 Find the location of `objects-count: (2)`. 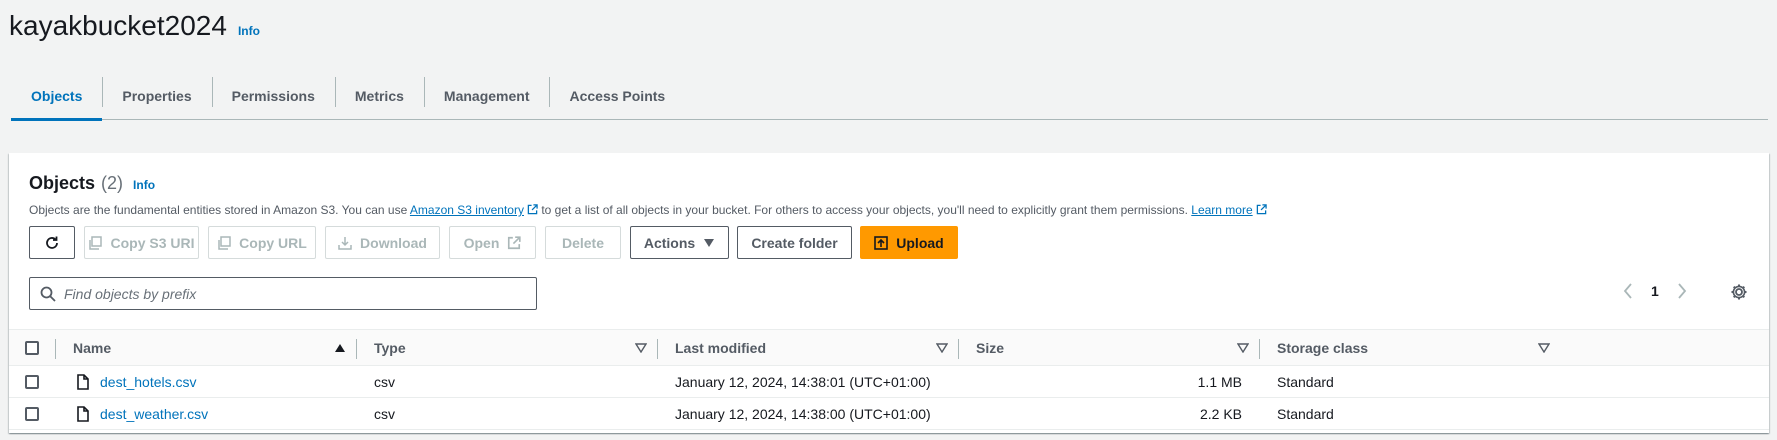

objects-count: (2) is located at coordinates (112, 183).